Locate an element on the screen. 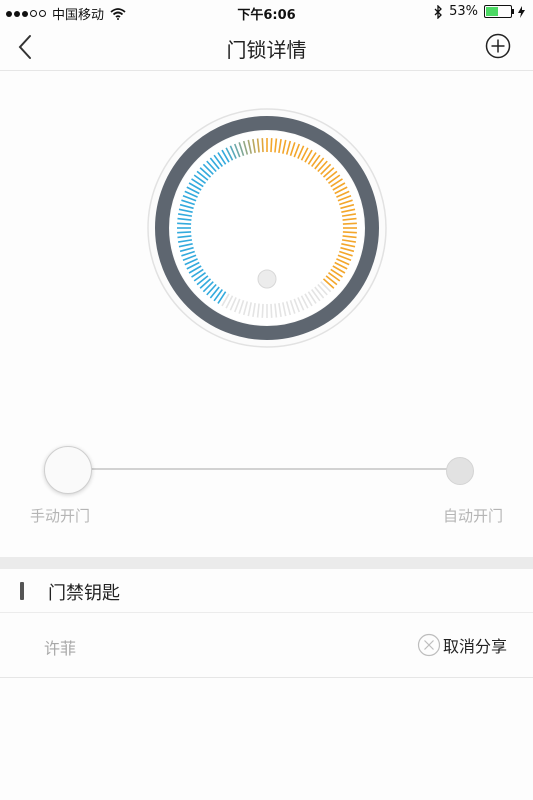 The height and width of the screenshot is (800, 533). cancel-share-button: 取消分享 is located at coordinates (462, 645).